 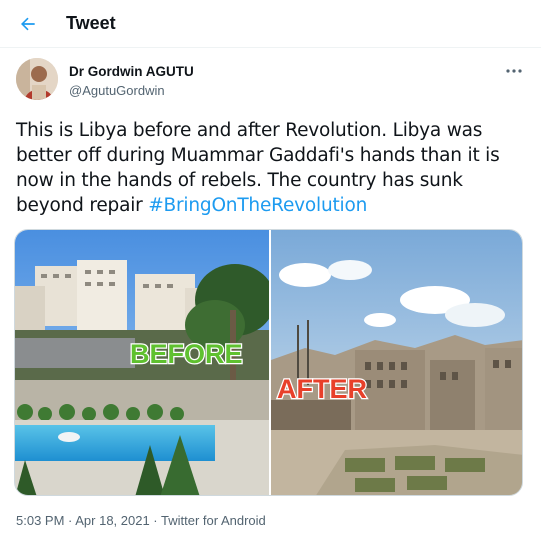 I want to click on more-button, so click(x=514, y=71).